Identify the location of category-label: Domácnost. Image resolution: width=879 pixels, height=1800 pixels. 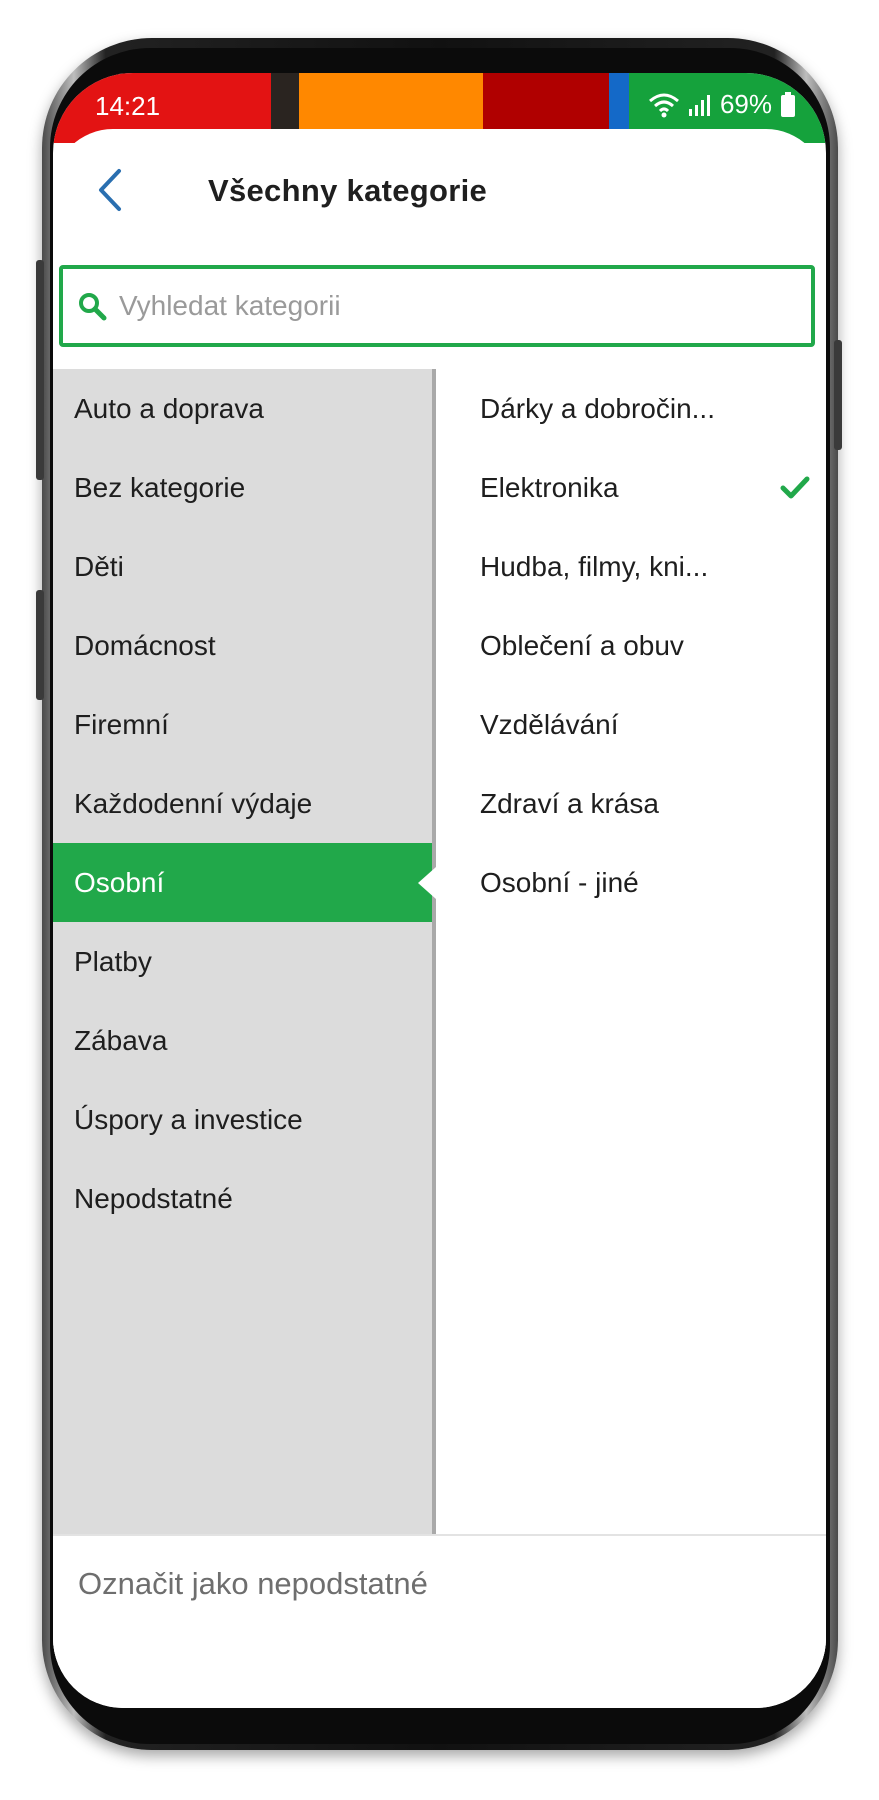
(145, 645).